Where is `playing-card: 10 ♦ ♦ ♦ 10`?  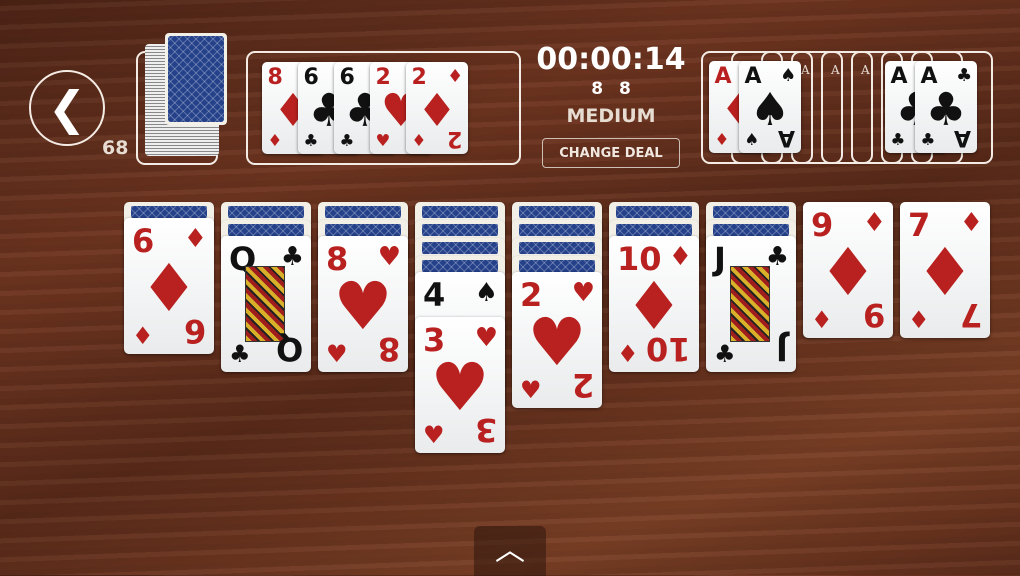
playing-card: 10 ♦ ♦ ♦ 10 is located at coordinates (654, 304).